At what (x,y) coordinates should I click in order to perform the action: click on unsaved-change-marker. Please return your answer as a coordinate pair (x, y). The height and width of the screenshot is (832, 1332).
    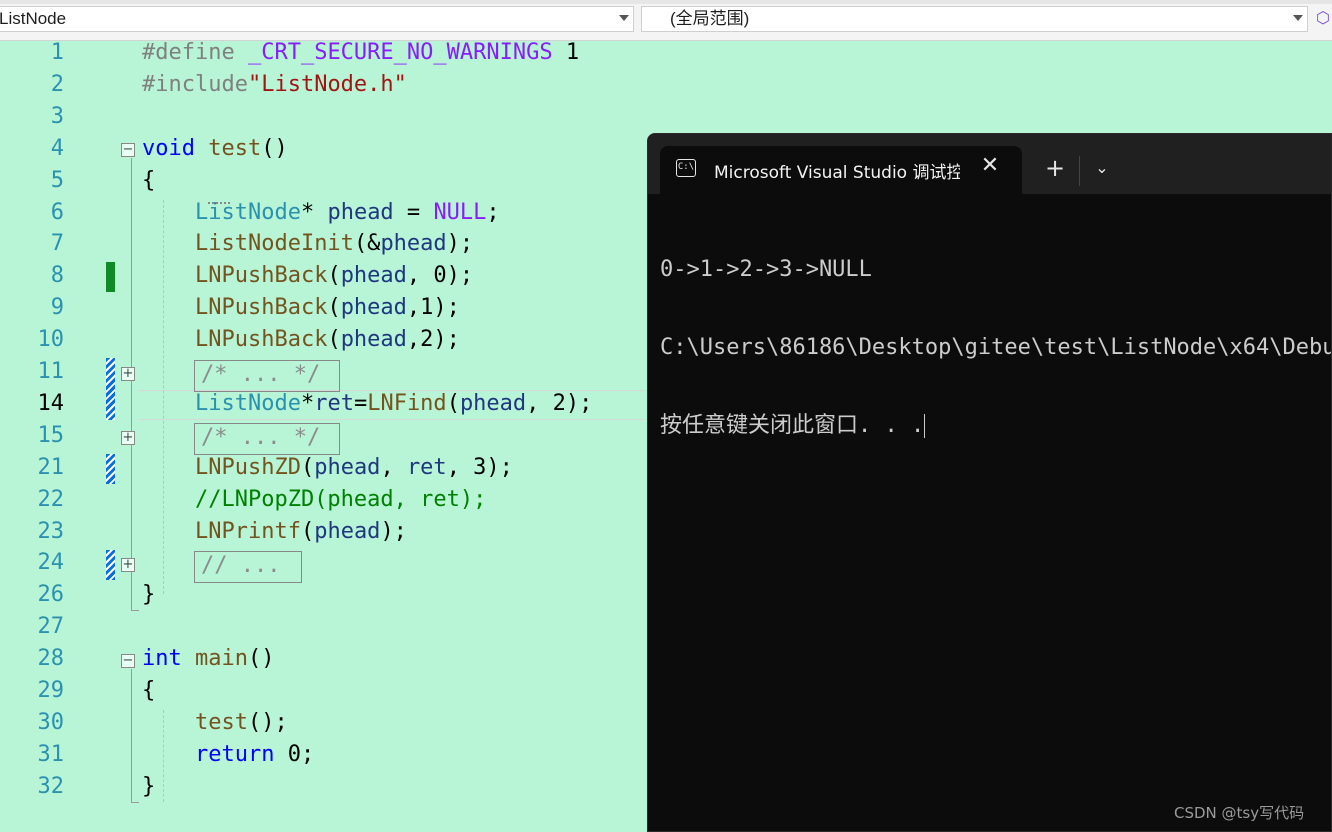
    Looking at the image, I should click on (110, 469).